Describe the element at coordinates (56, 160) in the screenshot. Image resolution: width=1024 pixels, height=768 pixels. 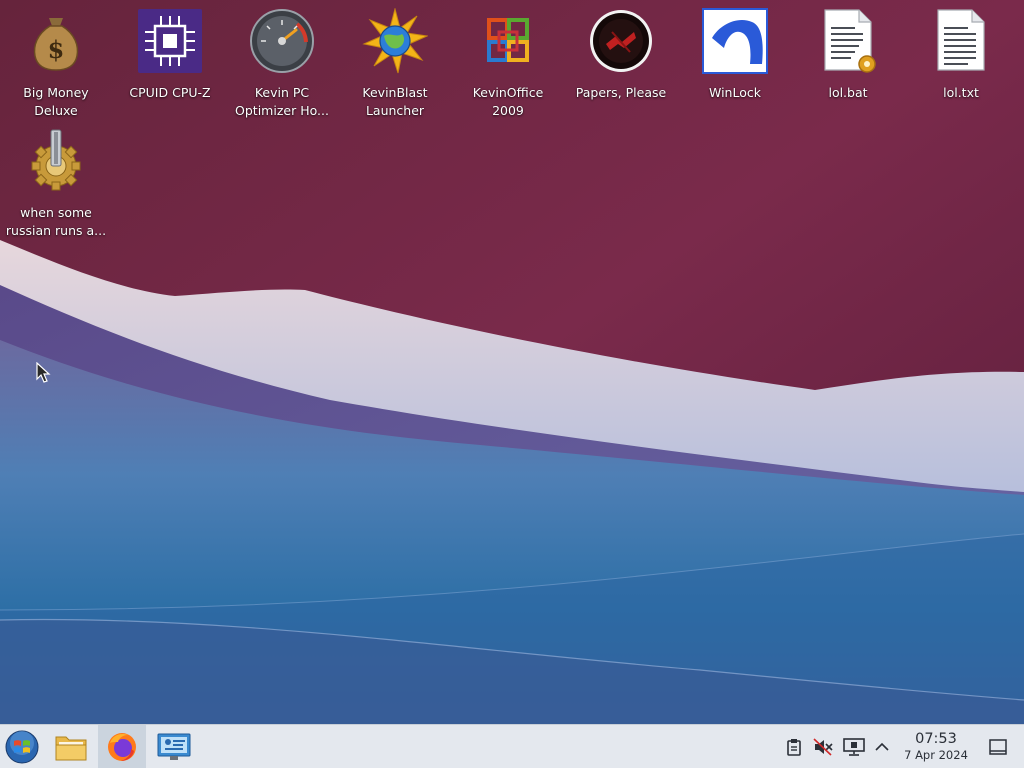
I see `gear-executable-icon` at that location.